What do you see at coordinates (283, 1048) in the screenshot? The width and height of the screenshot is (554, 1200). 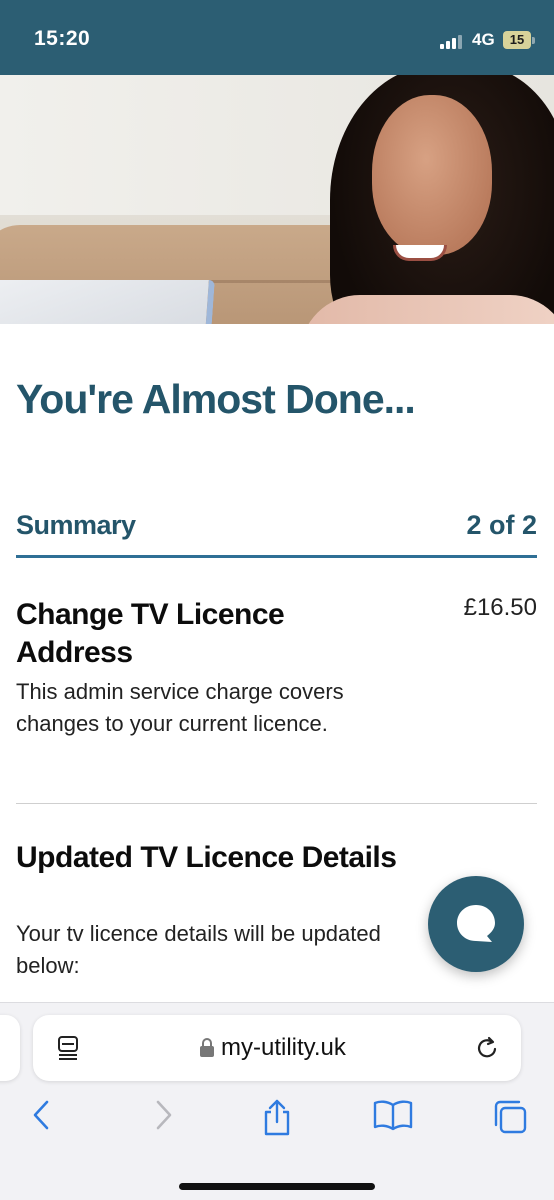 I see `url-text: my-utility.uk` at bounding box center [283, 1048].